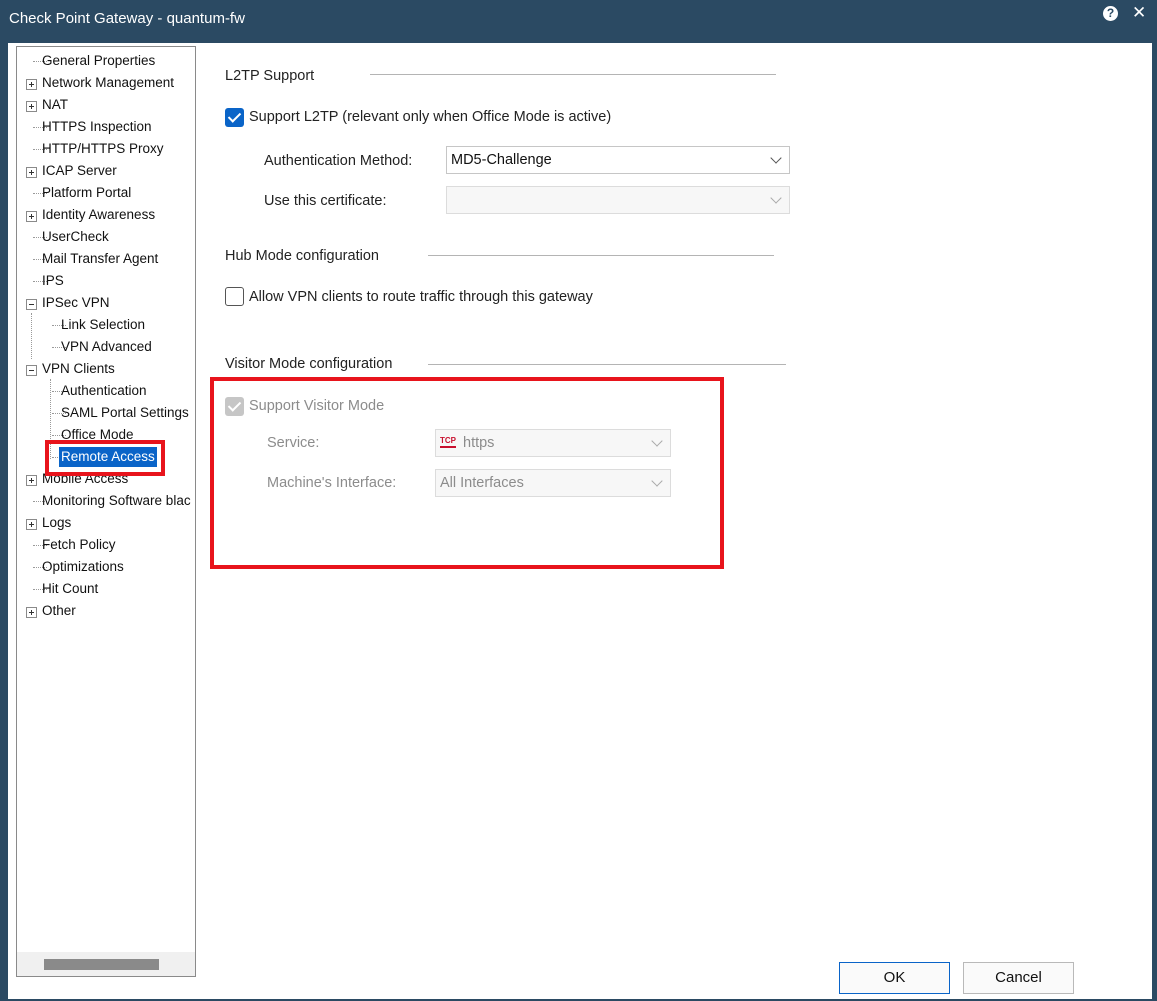  What do you see at coordinates (31, 336) in the screenshot?
I see `tree-connector` at bounding box center [31, 336].